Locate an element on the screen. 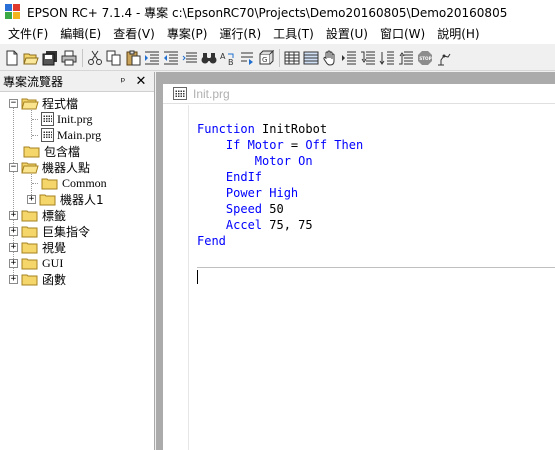 This screenshot has width=555, height=450. tree-node-main-prg: Main.prg is located at coordinates (77, 135).